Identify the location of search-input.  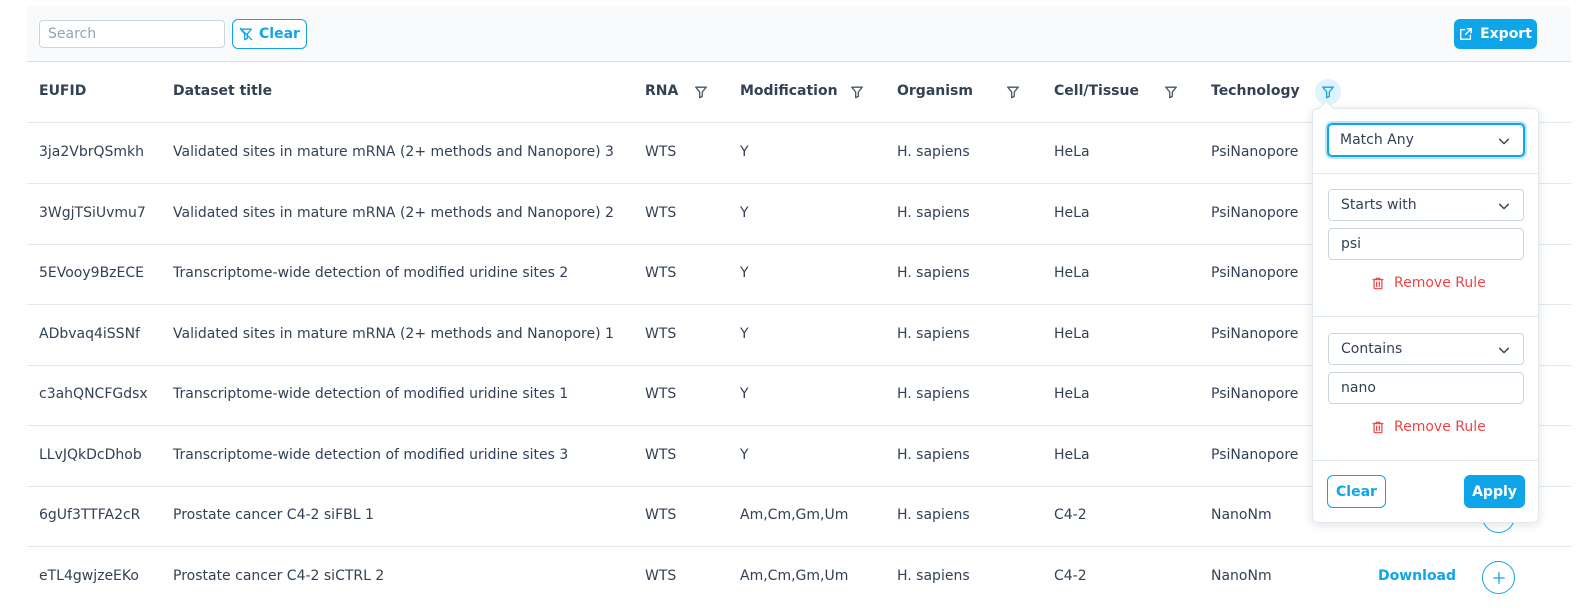
(132, 34).